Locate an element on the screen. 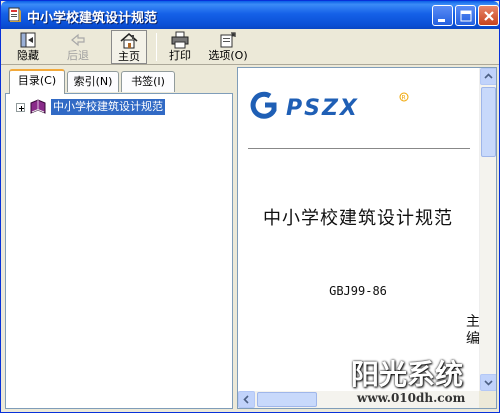  maximize-button is located at coordinates (465, 15).